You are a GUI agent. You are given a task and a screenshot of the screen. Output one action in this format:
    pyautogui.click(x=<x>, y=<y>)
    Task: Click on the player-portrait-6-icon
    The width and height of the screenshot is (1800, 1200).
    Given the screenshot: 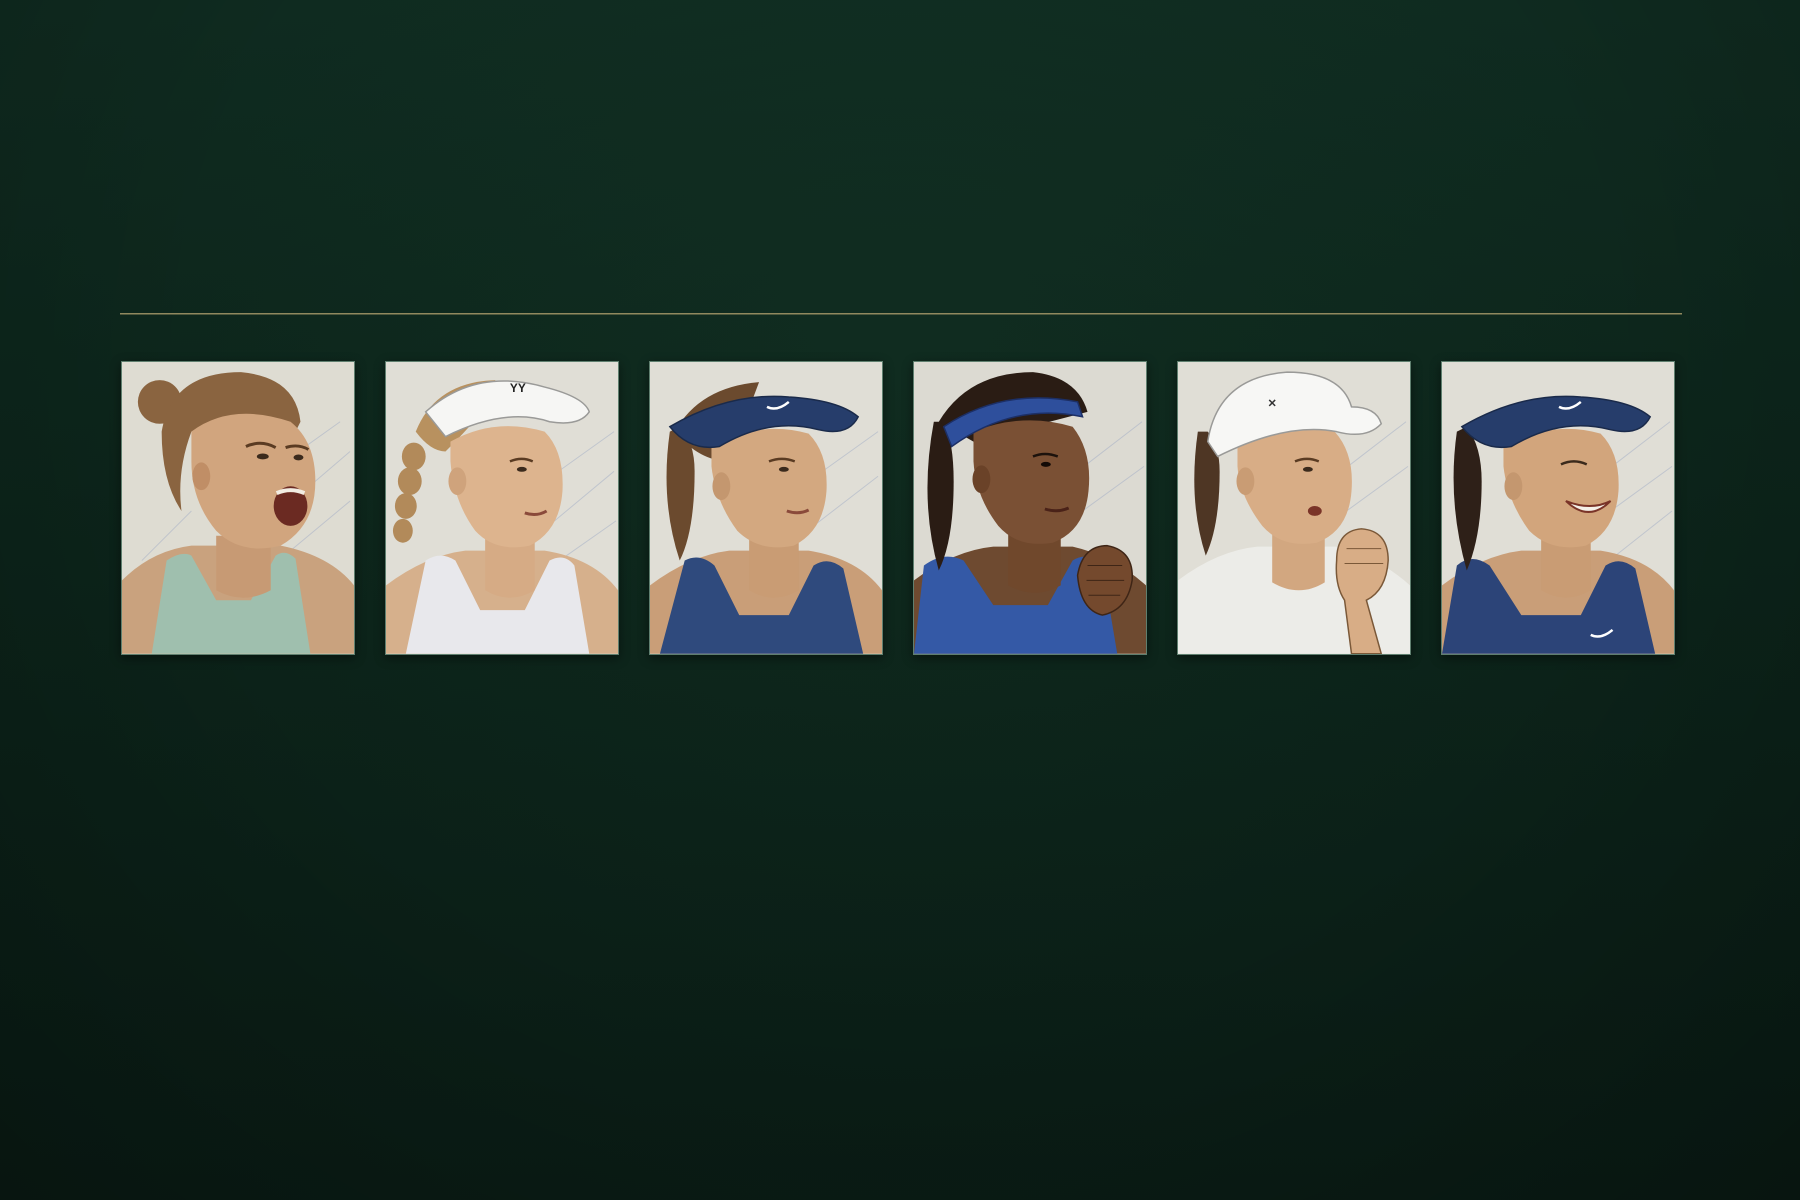 What is the action you would take?
    pyautogui.click(x=1558, y=508)
    